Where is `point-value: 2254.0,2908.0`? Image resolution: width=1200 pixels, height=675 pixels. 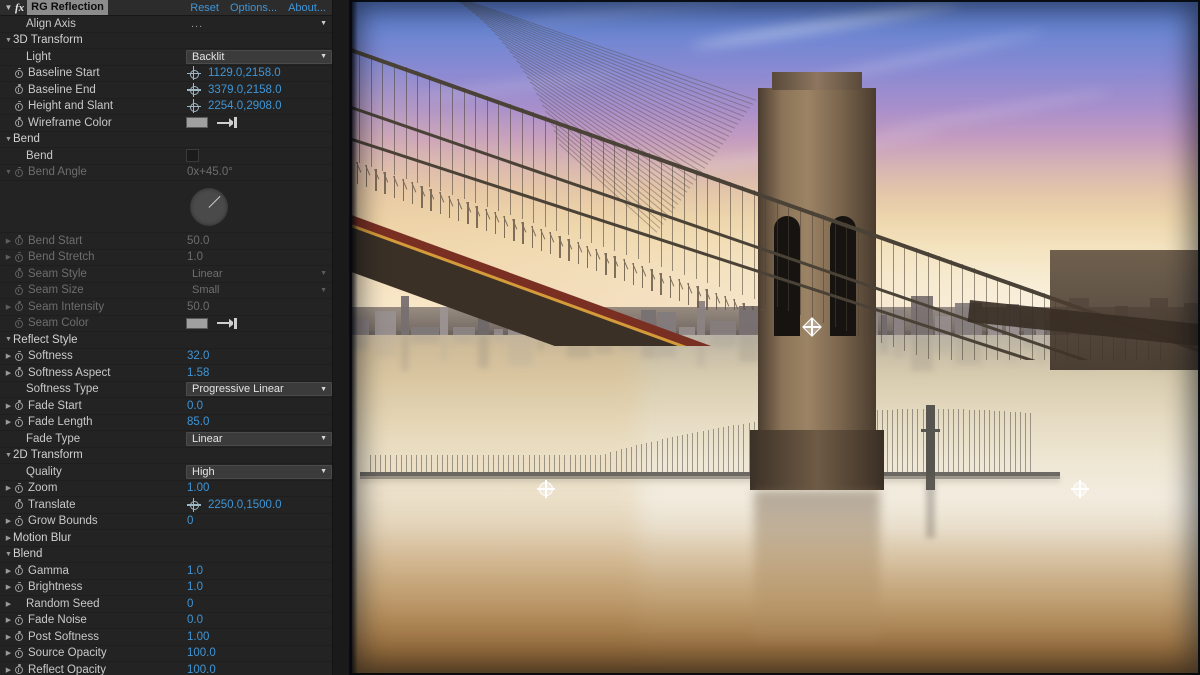
point-value: 2254.0,2908.0 is located at coordinates (244, 106).